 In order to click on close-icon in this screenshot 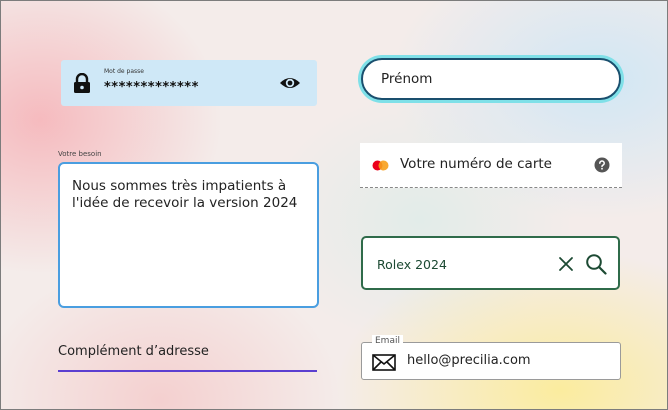, I will do `click(566, 264)`.